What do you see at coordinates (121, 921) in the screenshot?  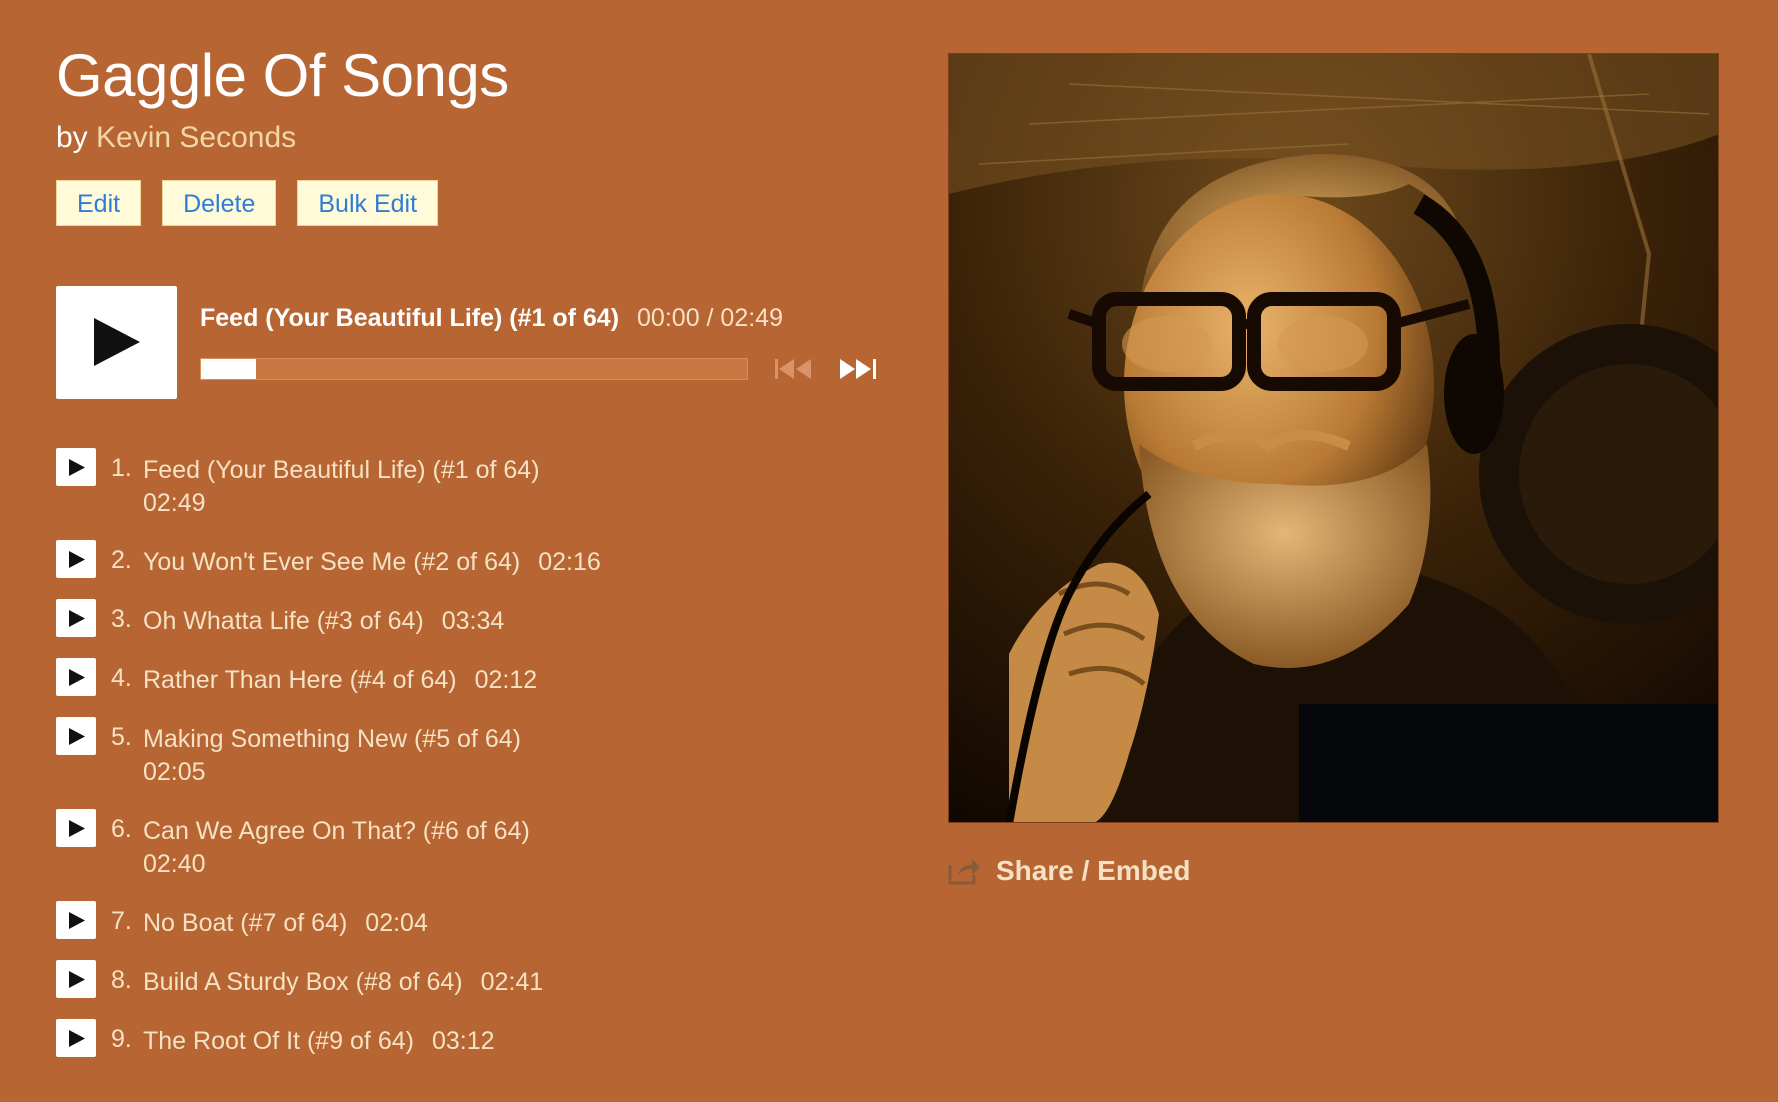 I see `track-number: 7.` at bounding box center [121, 921].